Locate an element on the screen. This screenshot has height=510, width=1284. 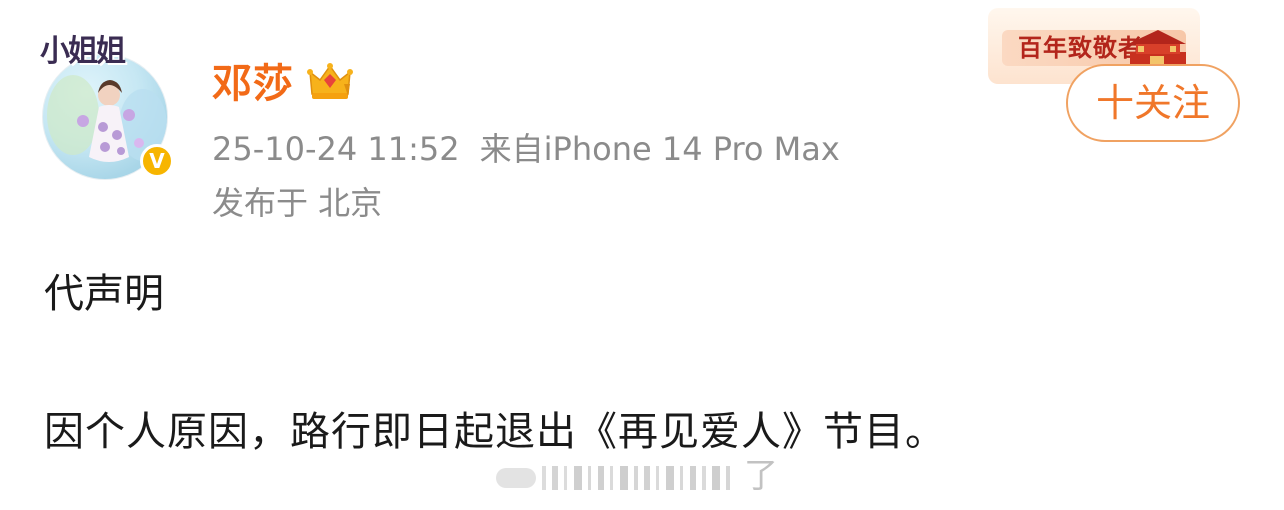
crown-icon is located at coordinates (330, 82).